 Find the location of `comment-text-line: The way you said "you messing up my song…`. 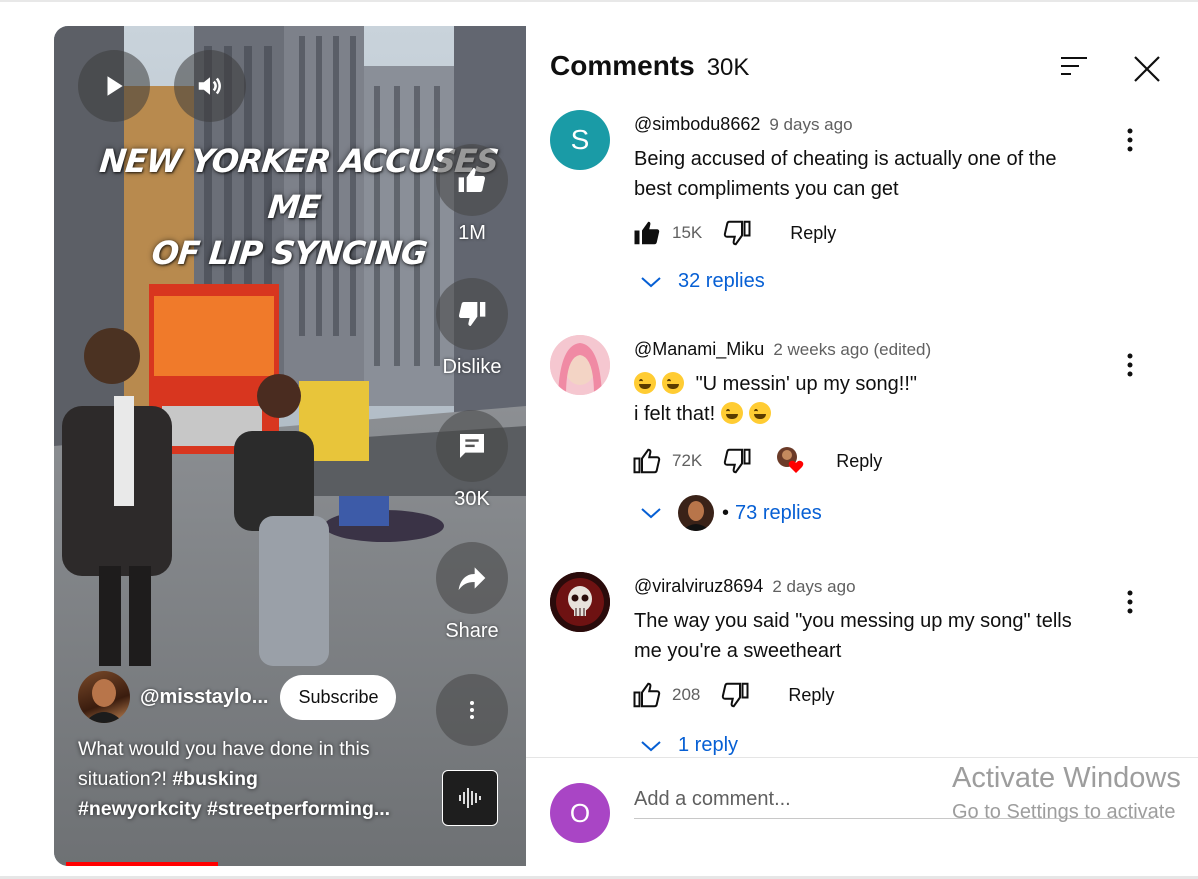

comment-text-line: The way you said "you messing up my song… is located at coordinates (853, 621).